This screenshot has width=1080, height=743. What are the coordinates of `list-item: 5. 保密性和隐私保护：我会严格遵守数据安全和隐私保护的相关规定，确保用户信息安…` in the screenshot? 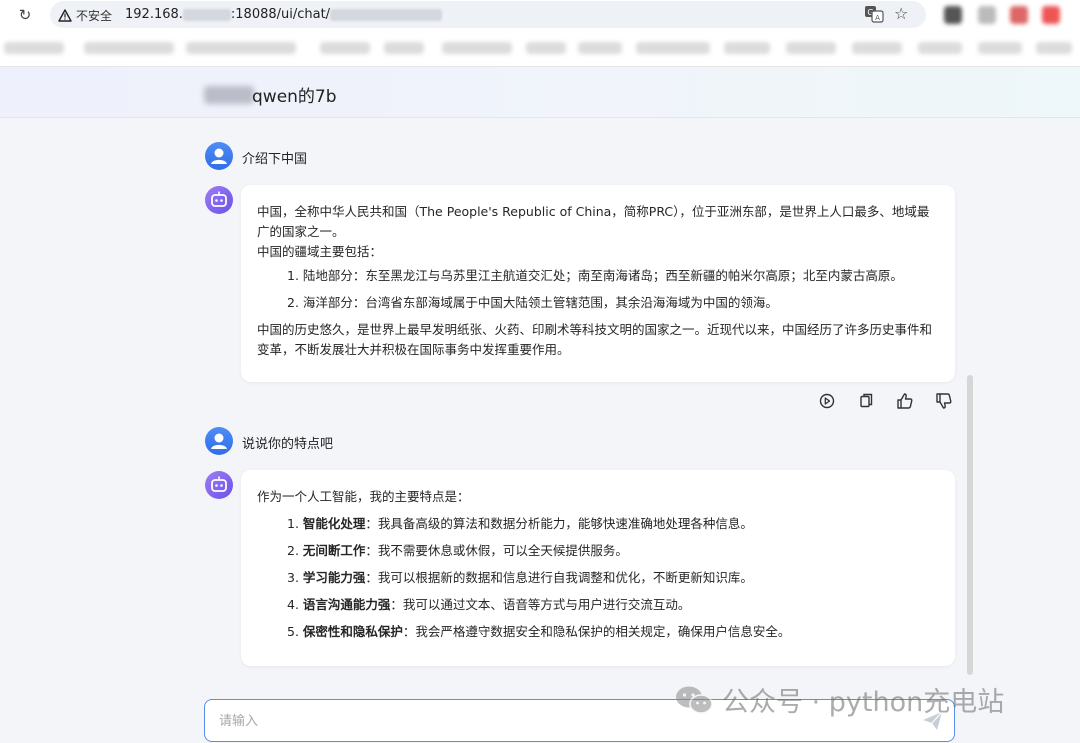 It's located at (613, 632).